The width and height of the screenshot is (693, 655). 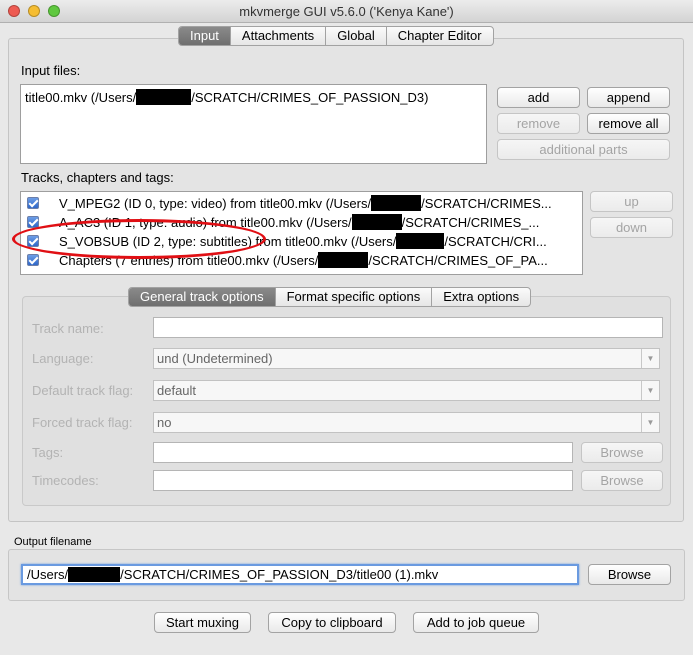 I want to click on copy-to-clipboard-button: Copy to clipboard, so click(x=332, y=622).